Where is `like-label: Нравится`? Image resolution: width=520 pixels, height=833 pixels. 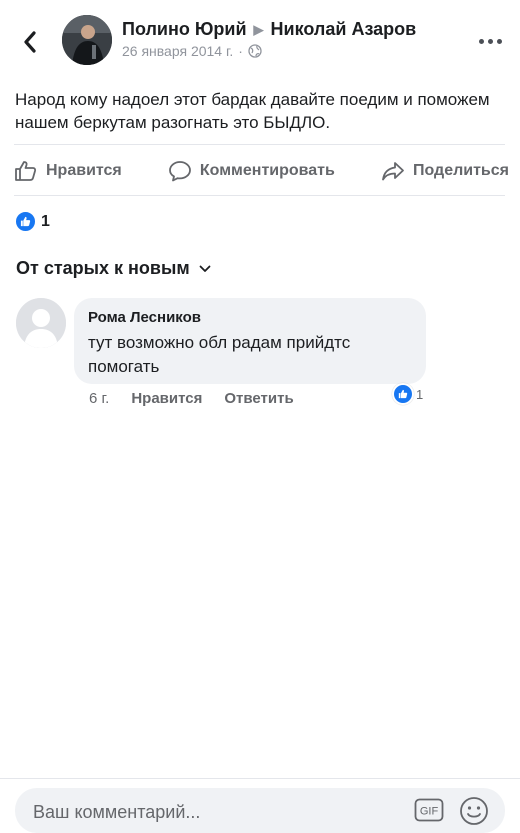 like-label: Нравится is located at coordinates (84, 170).